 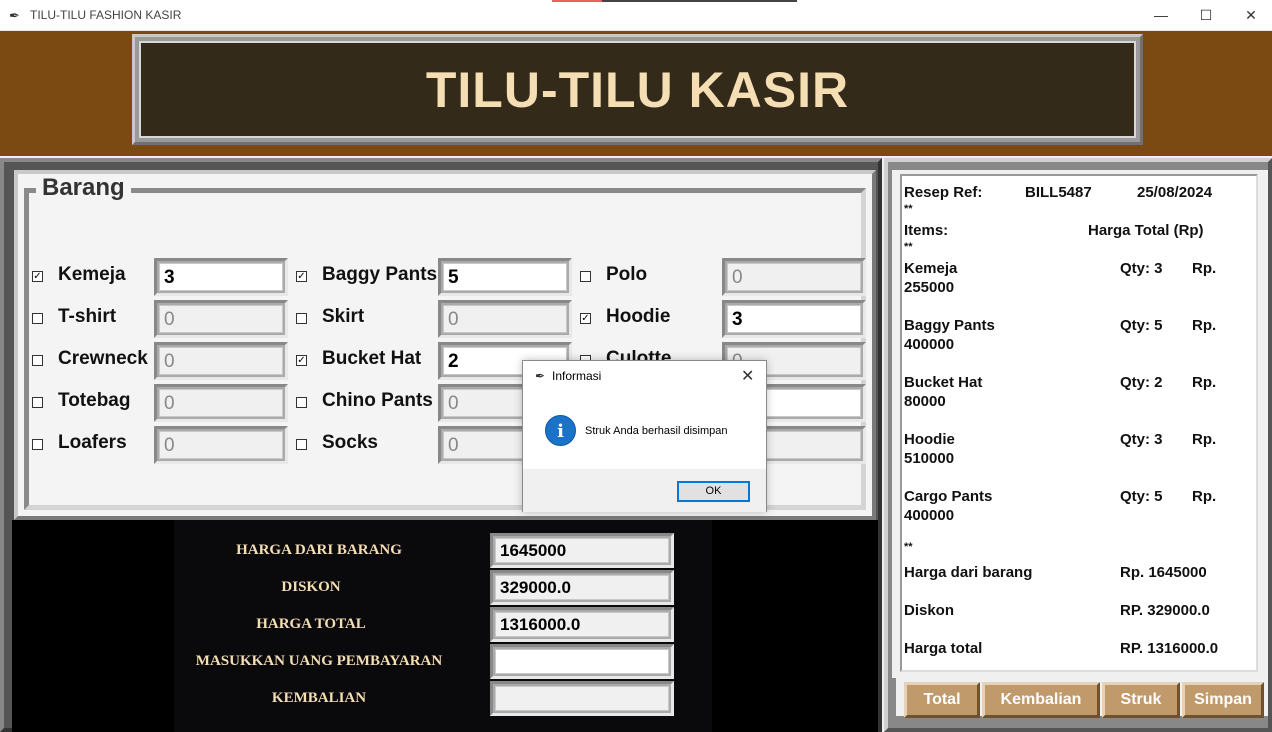 I want to click on receipt-diskon-label: Diskon, so click(x=929, y=610).